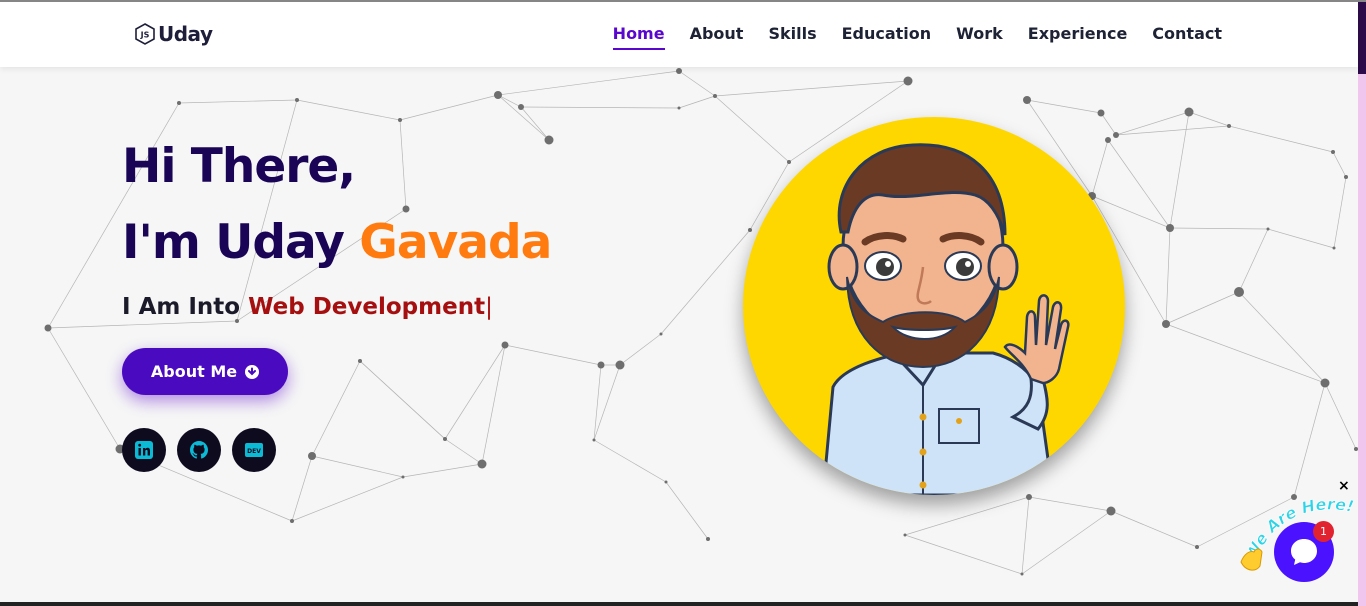 The image size is (1366, 606). What do you see at coordinates (979, 37) in the screenshot?
I see `nav-link-work: Work` at bounding box center [979, 37].